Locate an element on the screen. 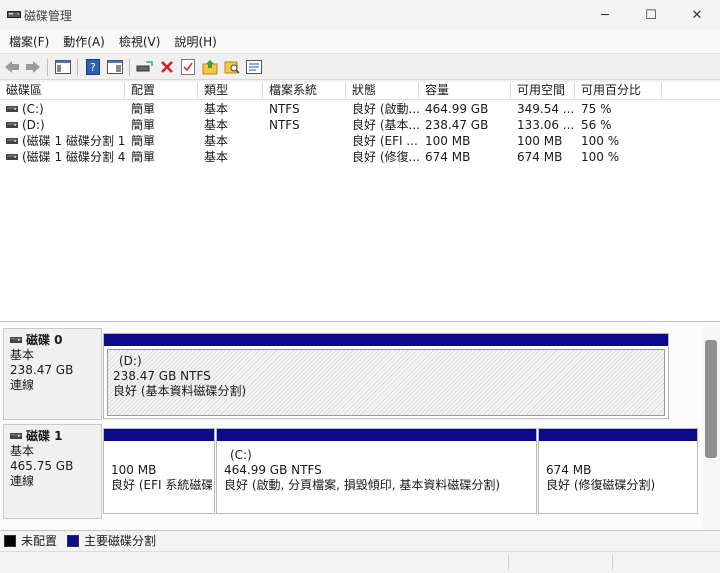 This screenshot has width=720, height=573. partition-size: 100 MB is located at coordinates (134, 470).